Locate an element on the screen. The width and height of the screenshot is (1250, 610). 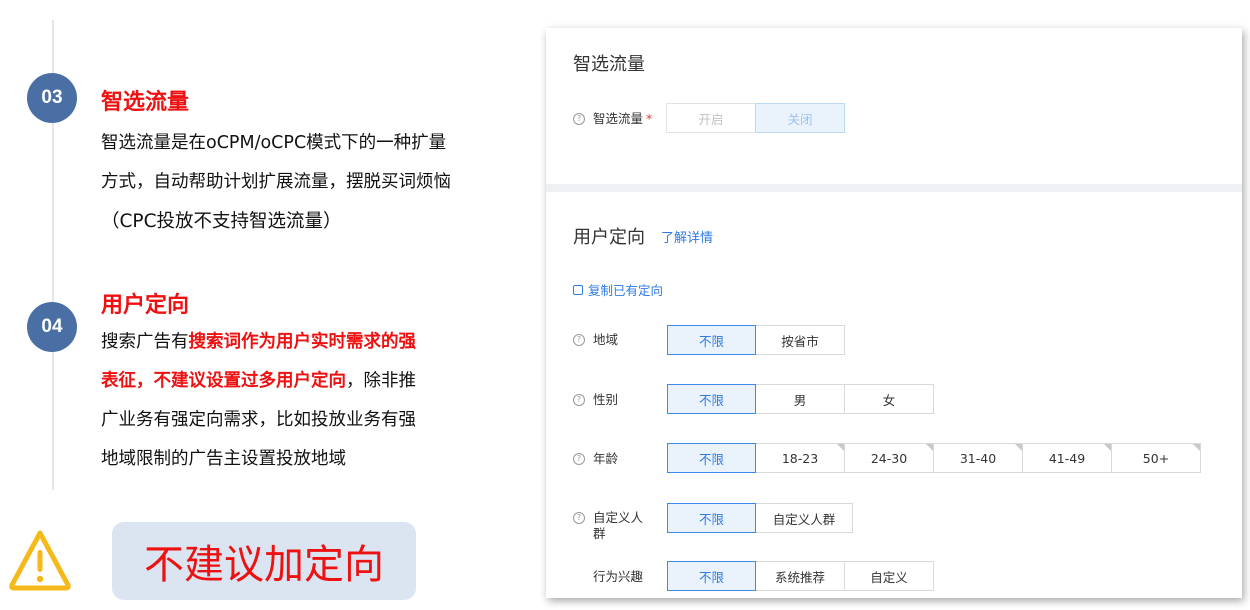
step-body-line: 表征，不建议设置过多用户定向，除非推 is located at coordinates (316, 381).